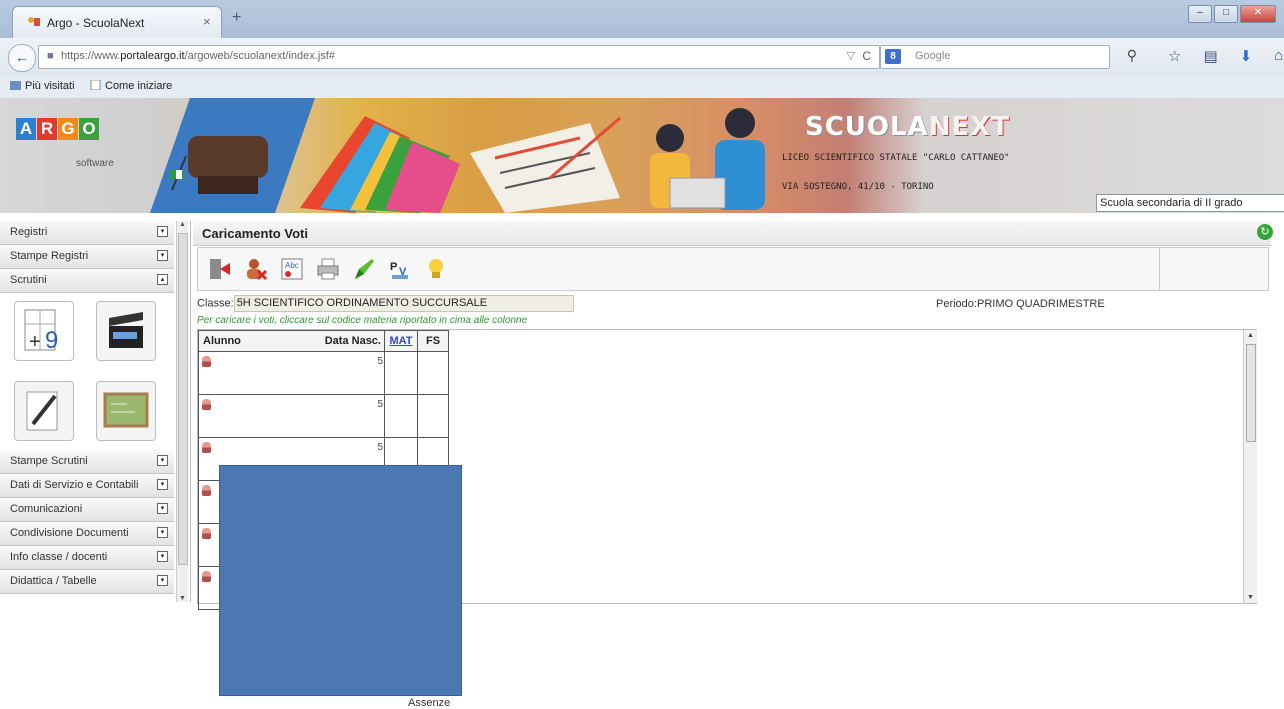 Image resolution: width=1284 pixels, height=709 pixels. I want to click on collapse-icon: ▴, so click(162, 279).